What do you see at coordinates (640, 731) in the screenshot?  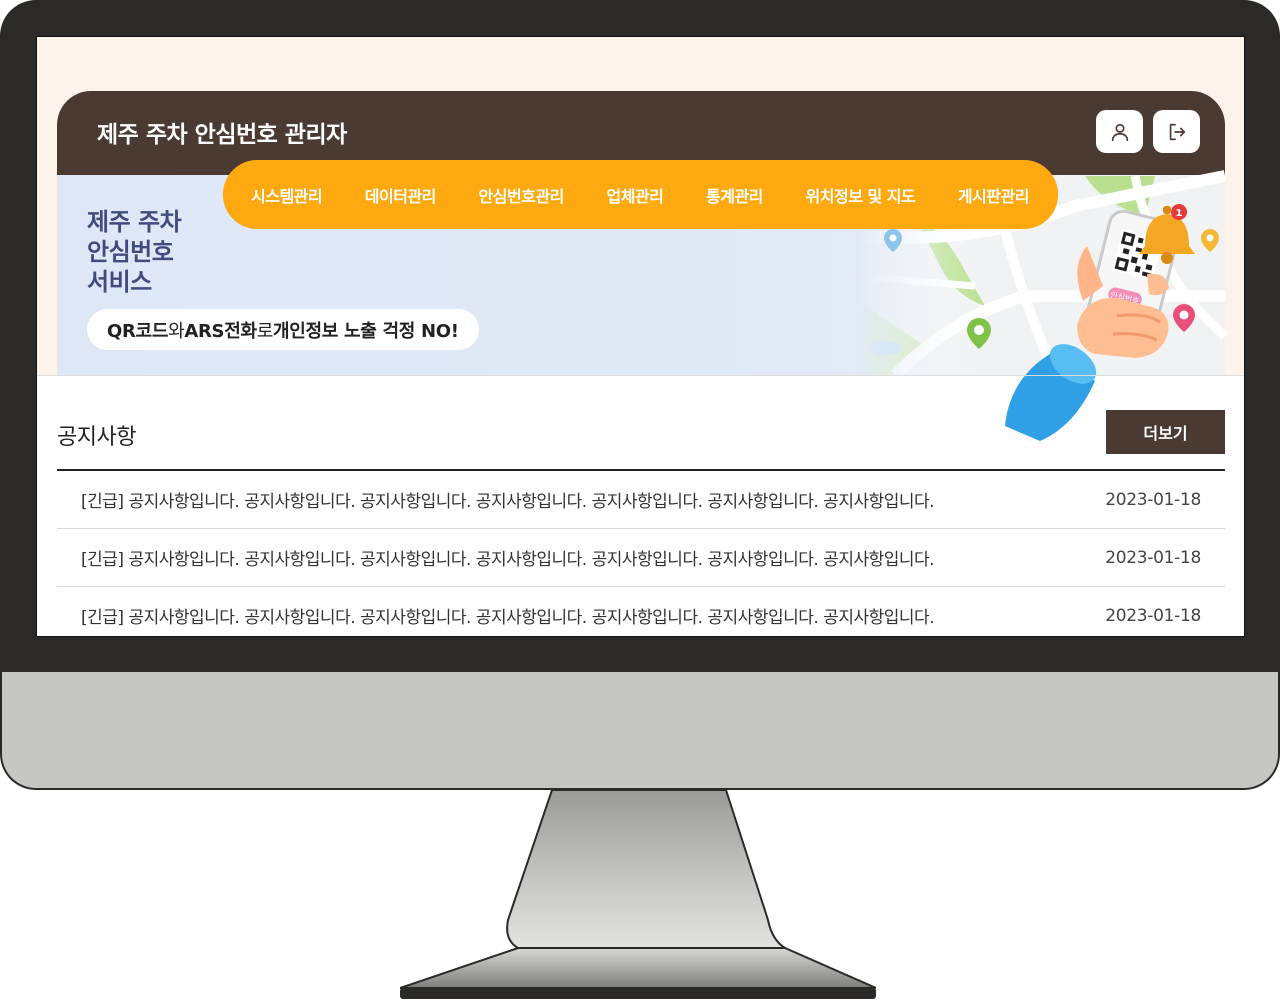 I see `monitor-chin` at bounding box center [640, 731].